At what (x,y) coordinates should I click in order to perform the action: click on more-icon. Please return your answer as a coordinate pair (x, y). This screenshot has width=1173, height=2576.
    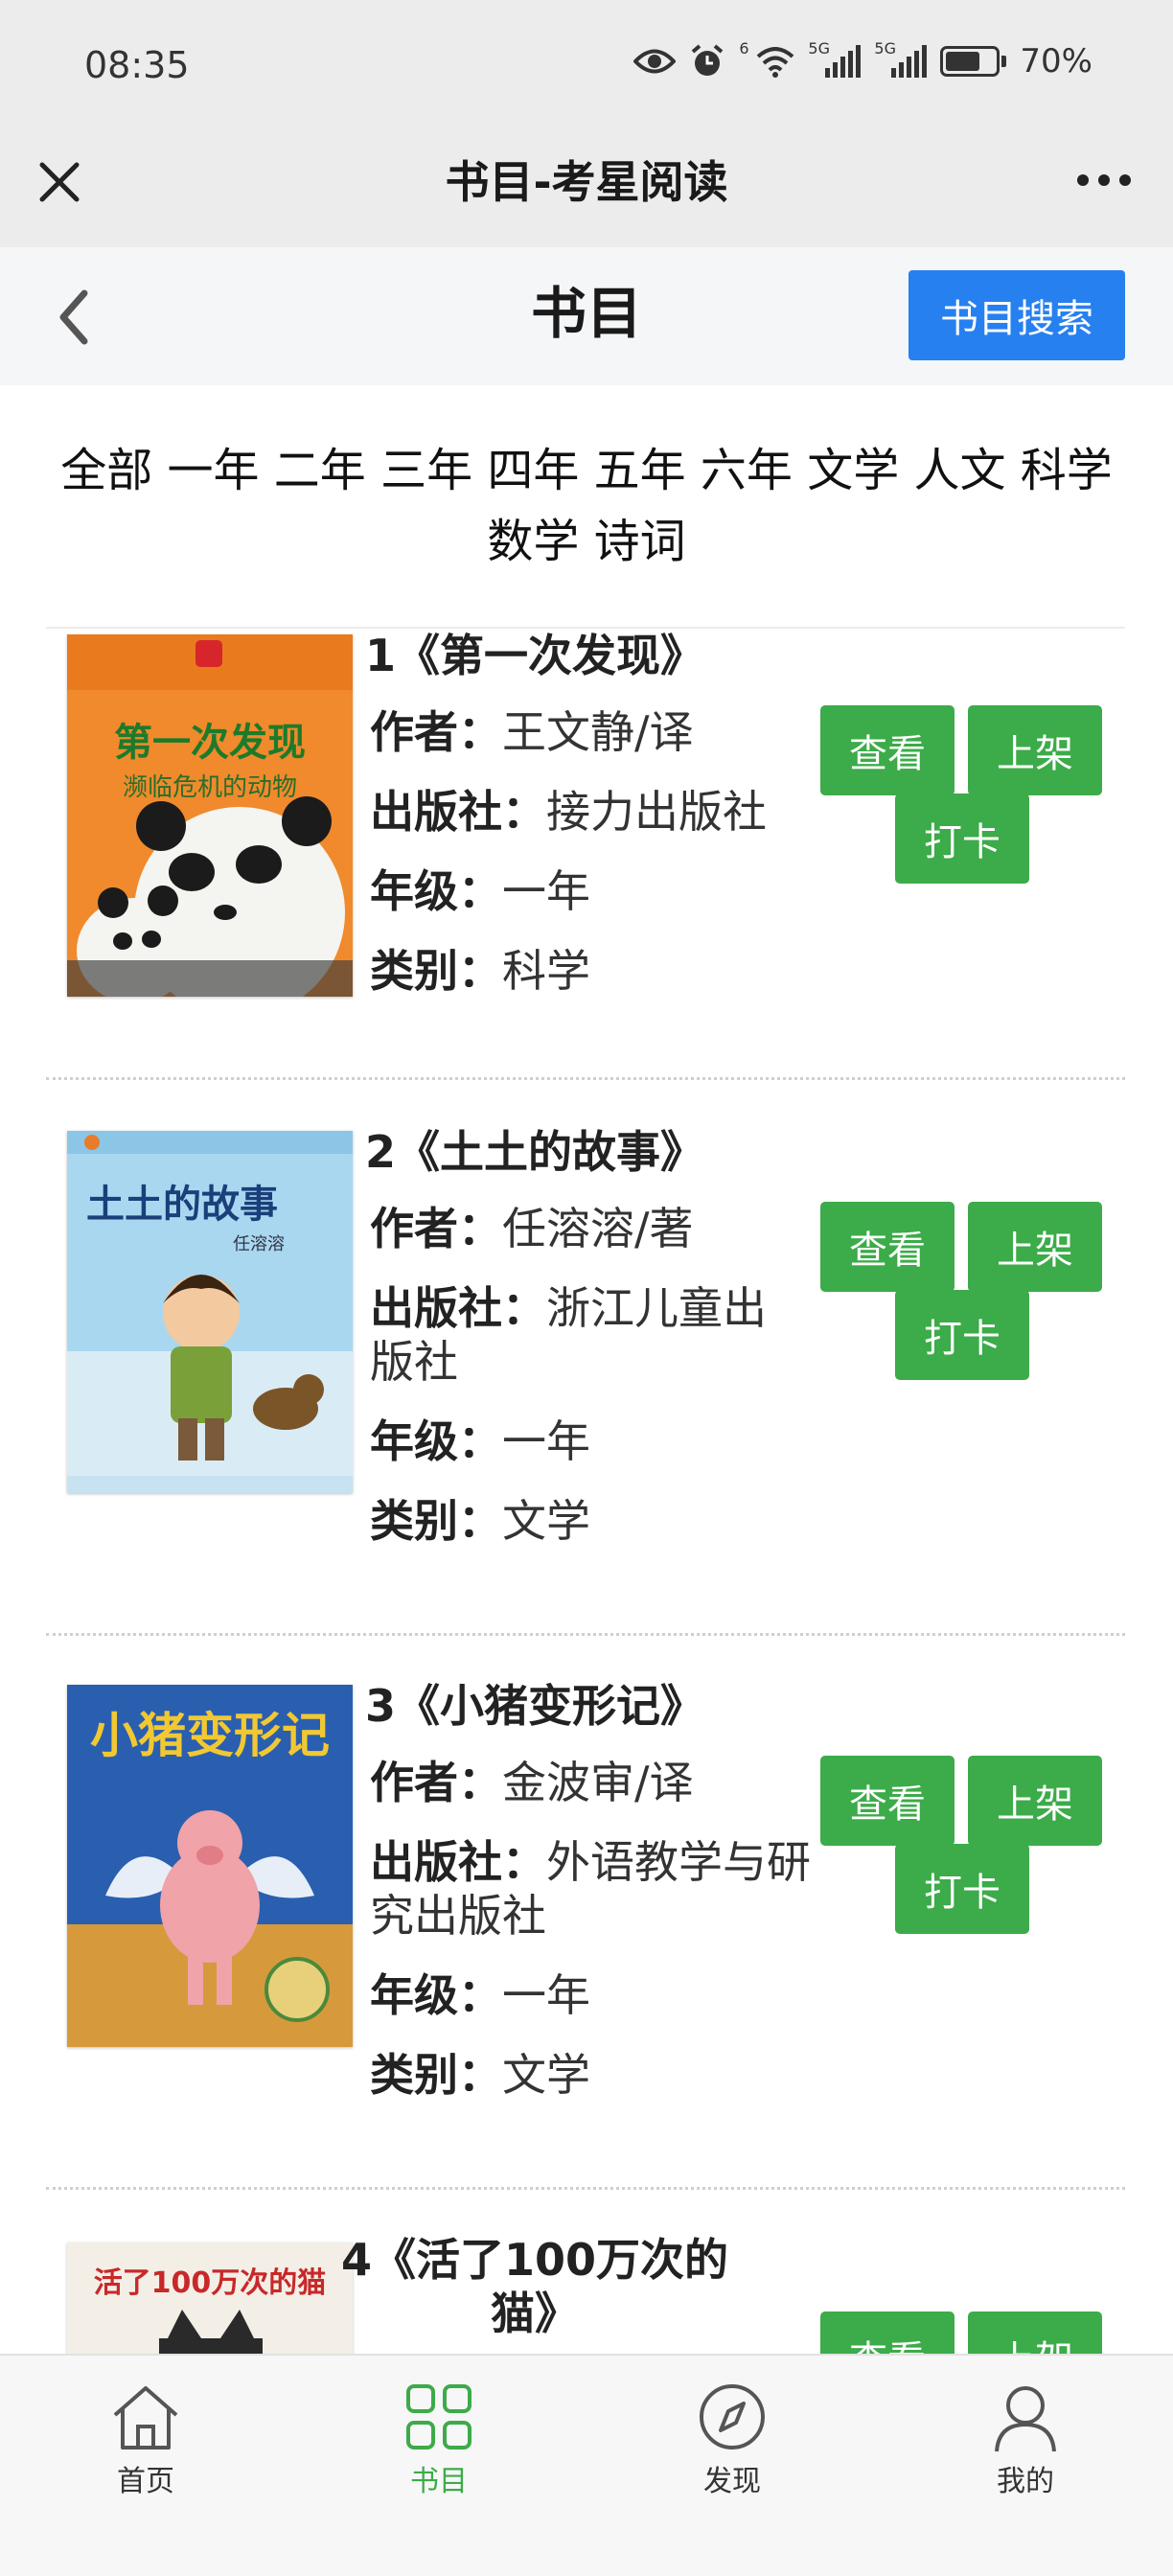
    Looking at the image, I should click on (1104, 181).